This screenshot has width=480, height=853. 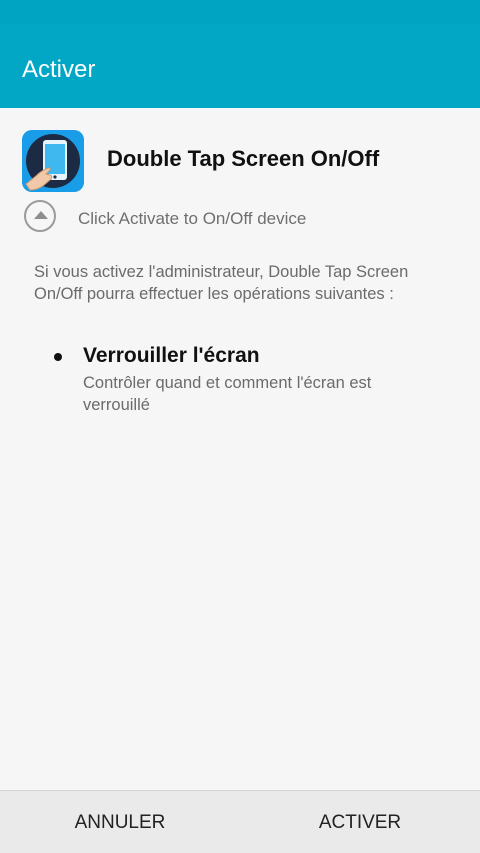 What do you see at coordinates (171, 355) in the screenshot?
I see `policy-title: Verrouiller l'écran` at bounding box center [171, 355].